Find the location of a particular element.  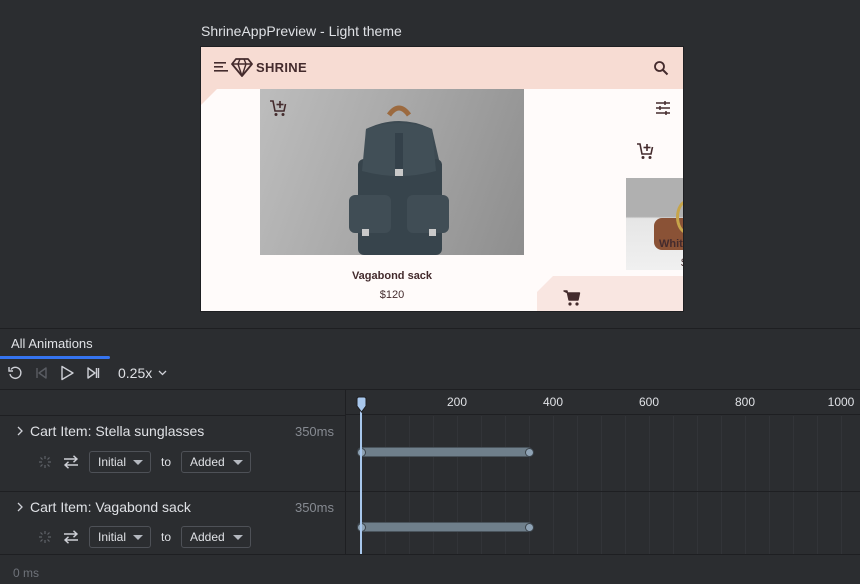

playhead-line is located at coordinates (361, 479).